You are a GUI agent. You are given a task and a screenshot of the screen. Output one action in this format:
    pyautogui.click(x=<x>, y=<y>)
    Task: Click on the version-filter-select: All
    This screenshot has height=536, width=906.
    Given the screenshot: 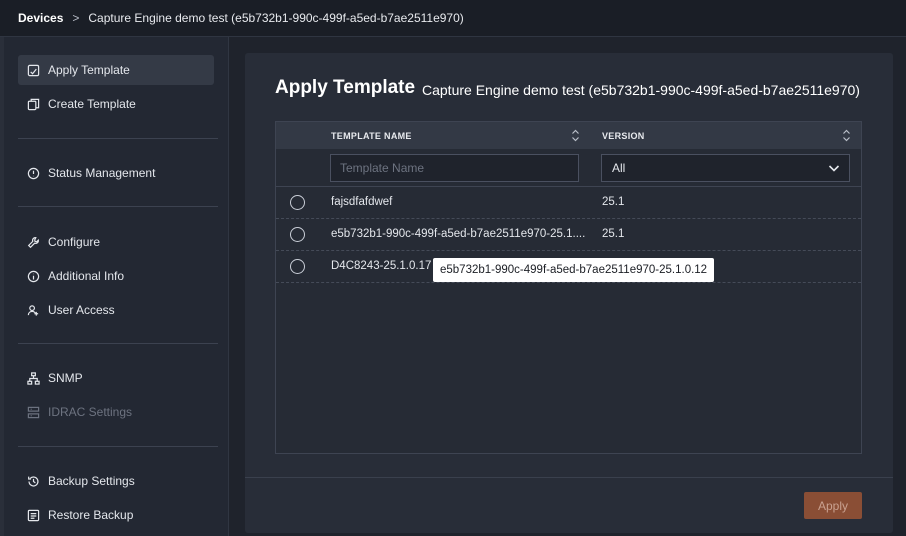 What is the action you would take?
    pyautogui.click(x=725, y=168)
    